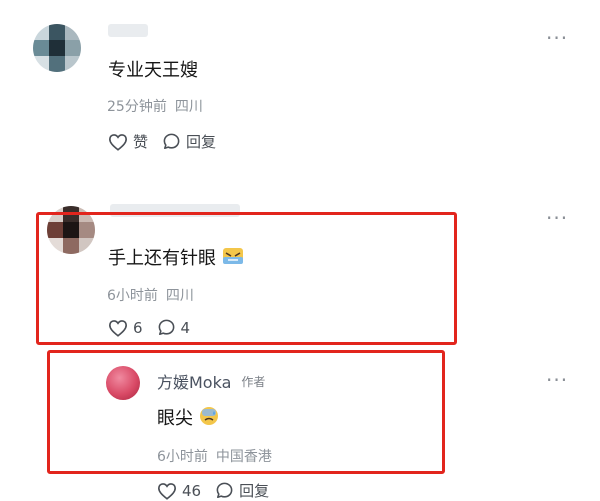 This screenshot has width=600, height=501. What do you see at coordinates (162, 258) in the screenshot?
I see `comment-text: 手上还有针眼` at bounding box center [162, 258].